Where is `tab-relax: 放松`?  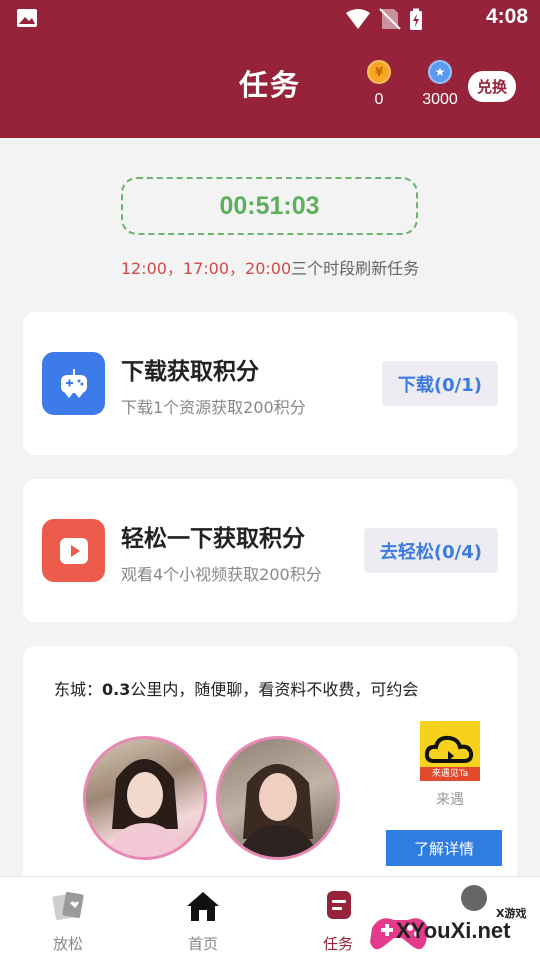
tab-relax: 放松 is located at coordinates (68, 919).